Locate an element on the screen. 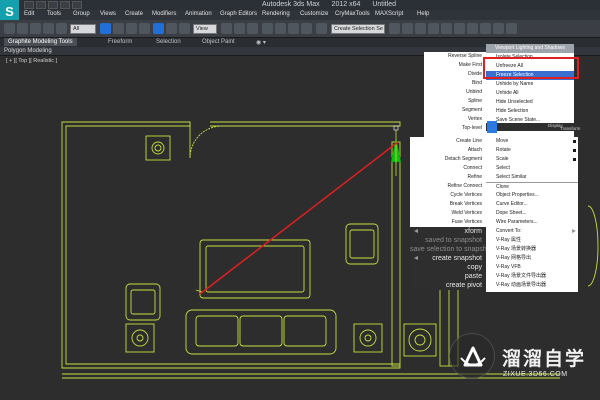 The height and width of the screenshot is (400, 600). redo-button is located at coordinates (22, 28).